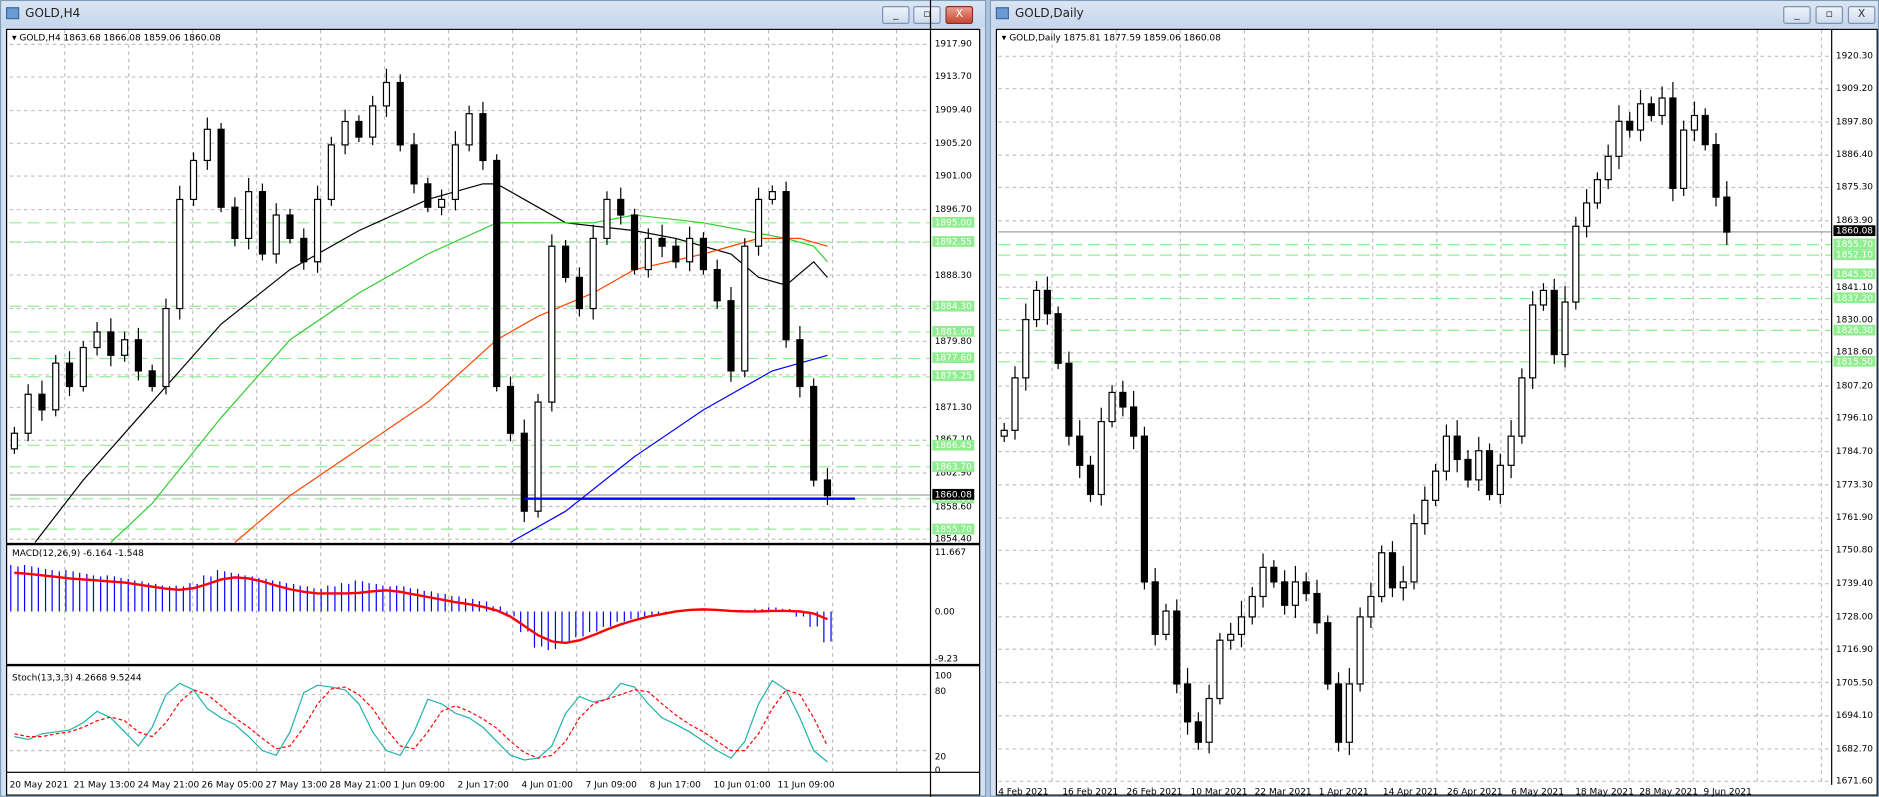  What do you see at coordinates (953, 110) in the screenshot?
I see `price-tick: 1909.40` at bounding box center [953, 110].